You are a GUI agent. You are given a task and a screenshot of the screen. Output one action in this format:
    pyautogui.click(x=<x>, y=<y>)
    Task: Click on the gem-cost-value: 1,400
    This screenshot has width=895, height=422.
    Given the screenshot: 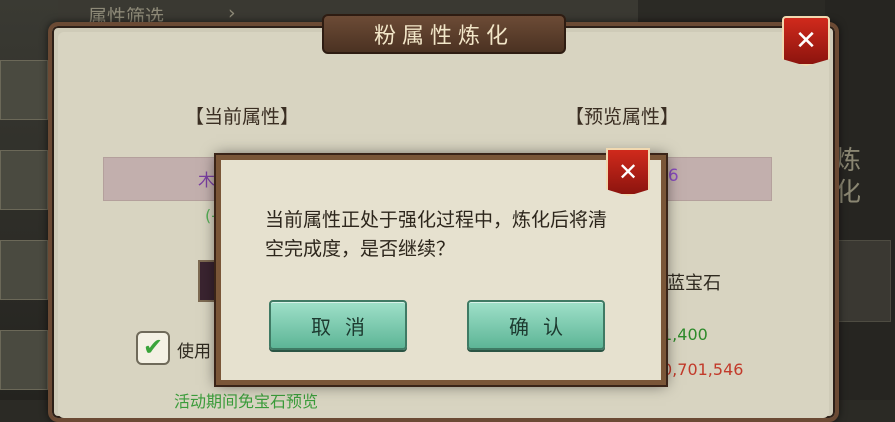 What is the action you would take?
    pyautogui.click(x=685, y=334)
    